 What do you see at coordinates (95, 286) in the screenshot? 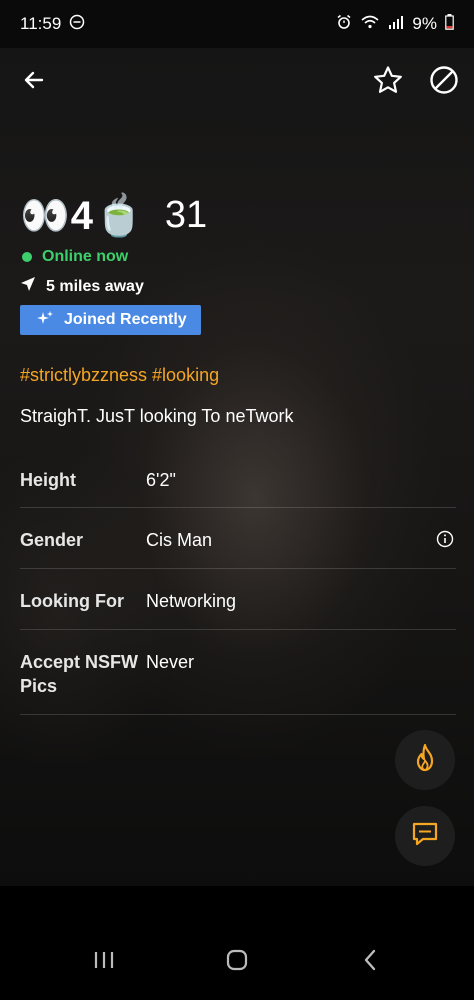
I see `distance-label: 5 miles away` at bounding box center [95, 286].